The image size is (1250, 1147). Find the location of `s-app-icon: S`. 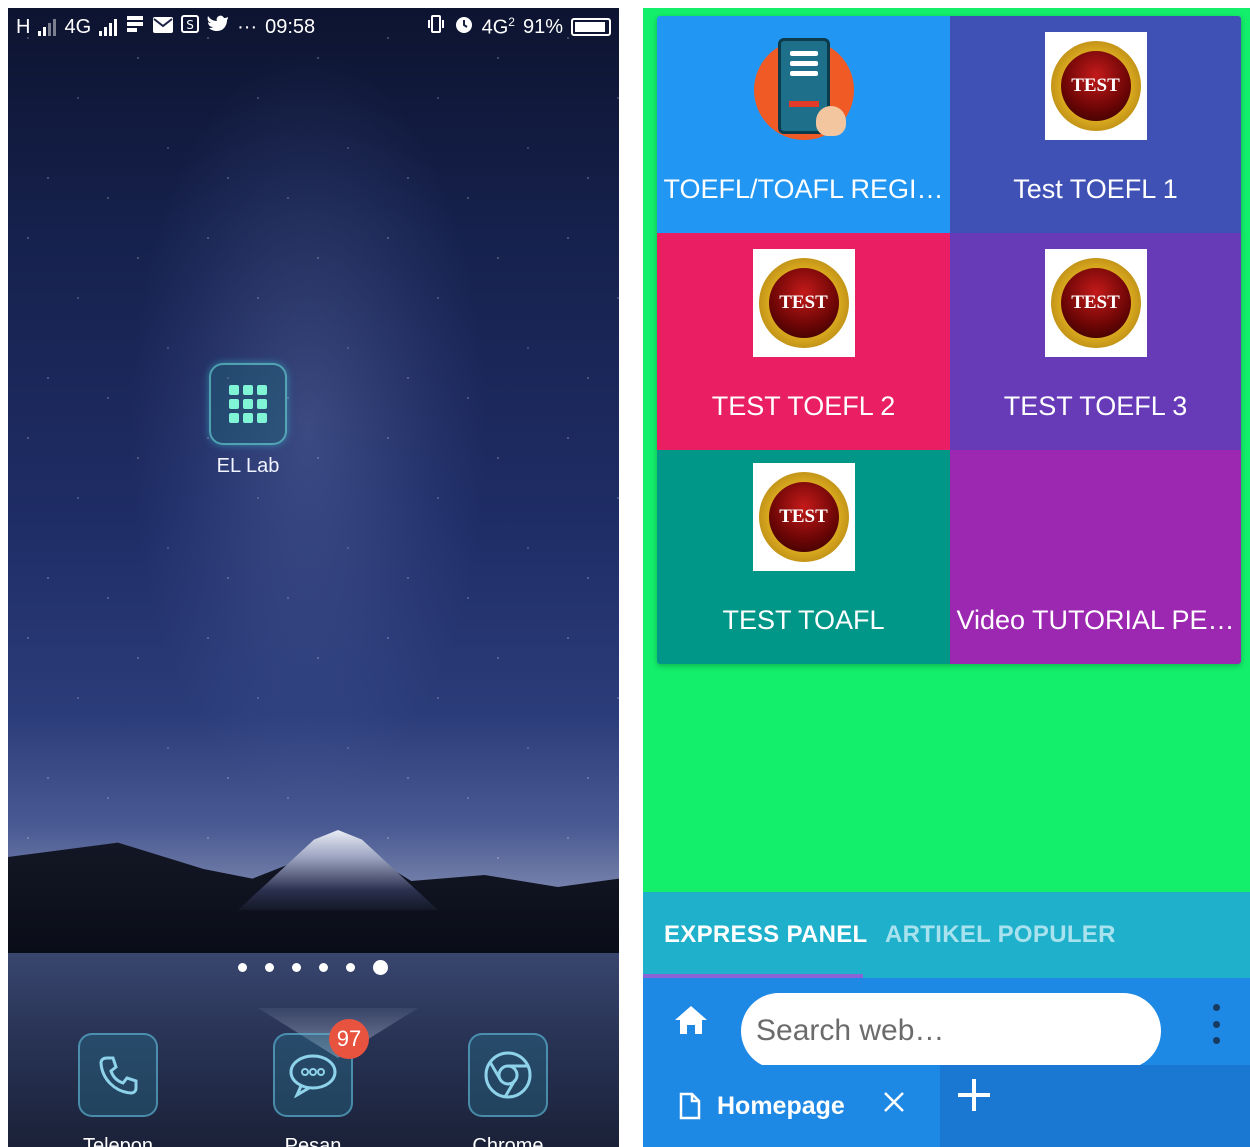

s-app-icon: S is located at coordinates (190, 27).